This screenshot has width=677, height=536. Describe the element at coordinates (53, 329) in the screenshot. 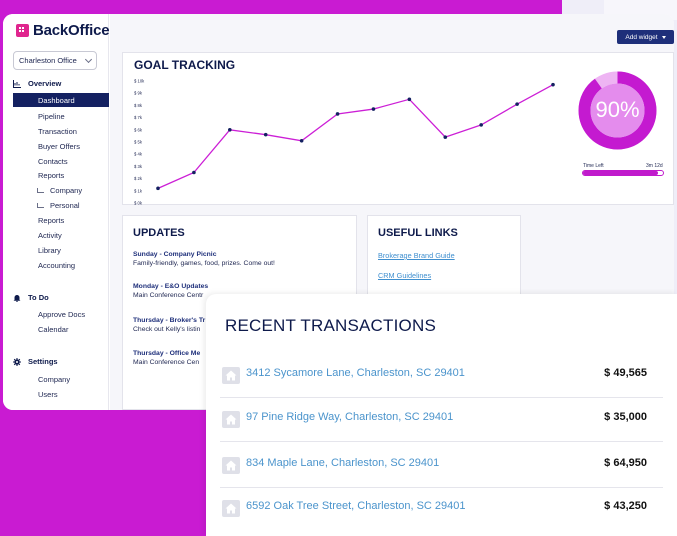

I see `sidebar-item-calendar: Calendar` at that location.